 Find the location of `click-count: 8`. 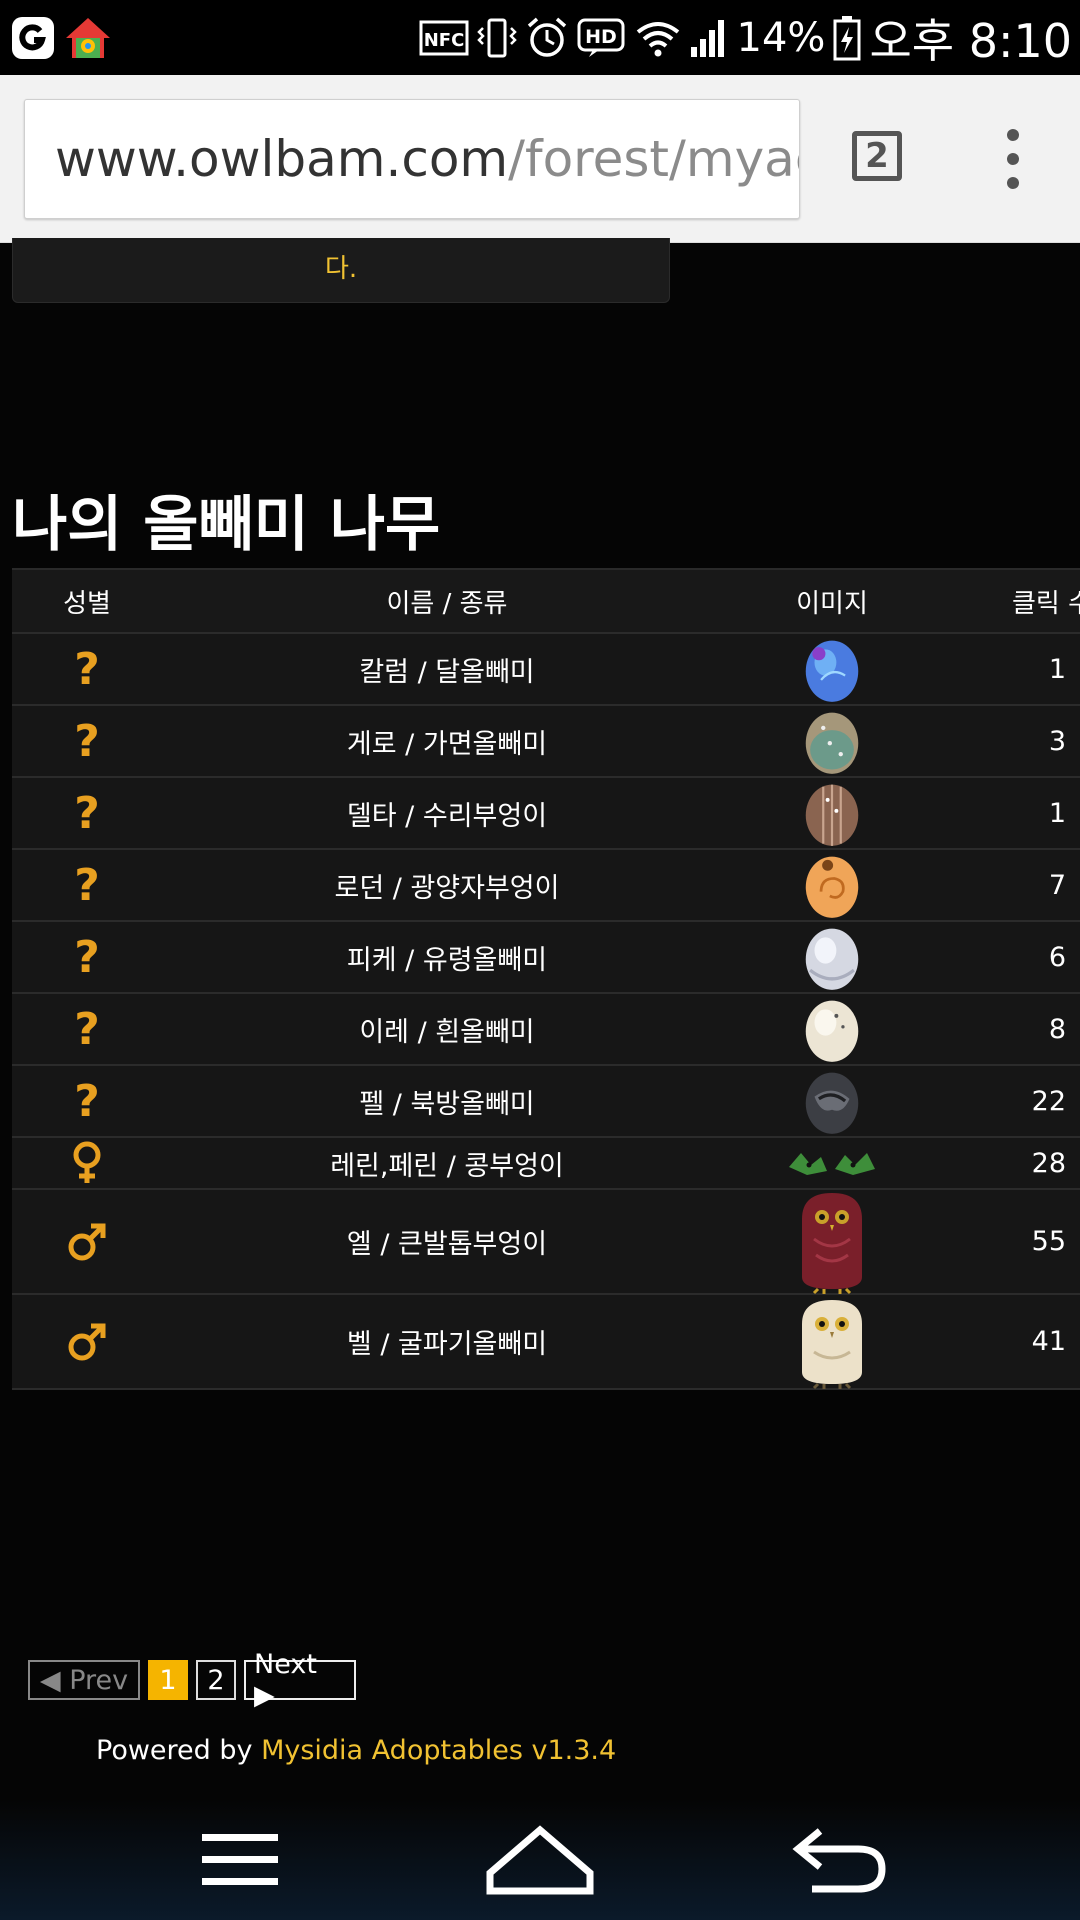

click-count: 8 is located at coordinates (1057, 1029).